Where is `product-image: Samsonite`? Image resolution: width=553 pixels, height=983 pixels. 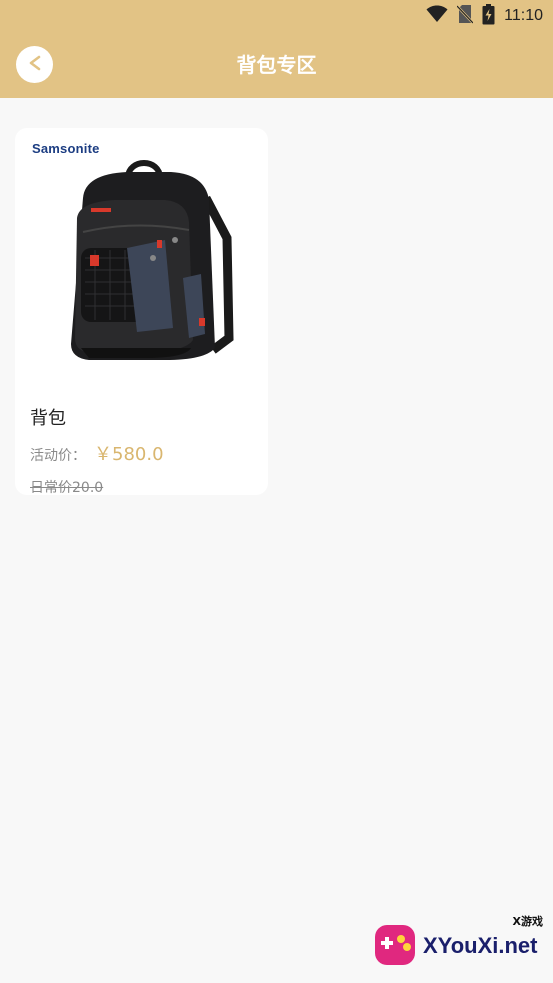
product-image: Samsonite is located at coordinates (141, 258).